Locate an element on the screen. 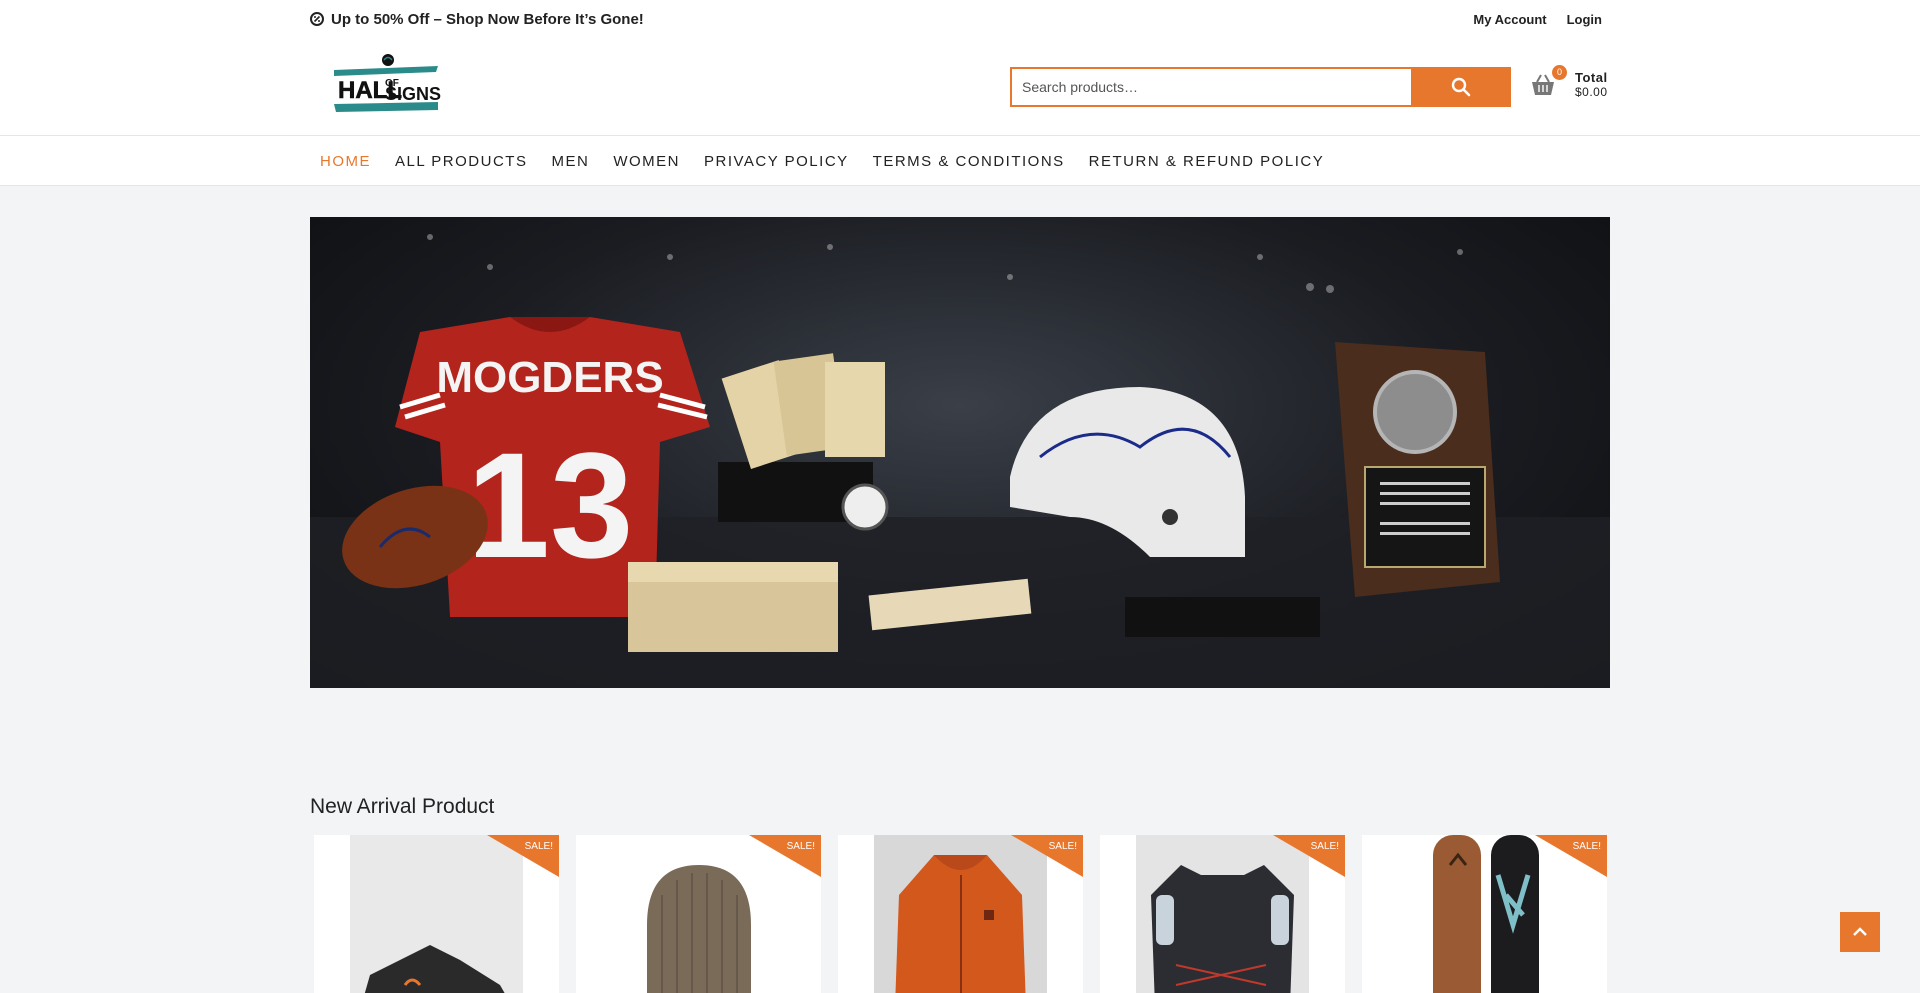  product-grid: SALE! SALE! SALE! SALE! SALE! is located at coordinates (960, 914).